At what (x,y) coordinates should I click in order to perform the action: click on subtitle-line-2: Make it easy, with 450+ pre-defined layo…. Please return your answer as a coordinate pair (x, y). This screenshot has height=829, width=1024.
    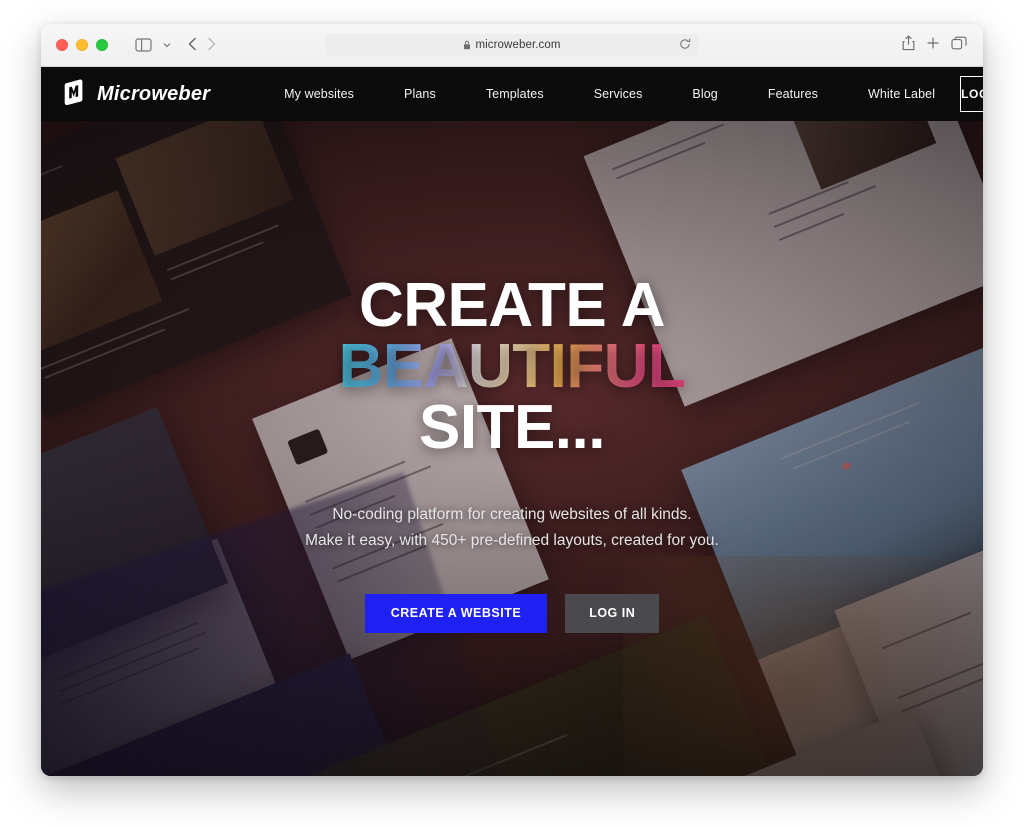
    Looking at the image, I should click on (512, 540).